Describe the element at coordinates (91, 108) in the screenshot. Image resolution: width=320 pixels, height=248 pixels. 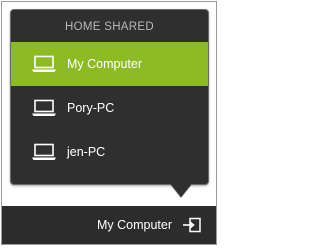
I see `source-item-label: Pory-PC` at that location.